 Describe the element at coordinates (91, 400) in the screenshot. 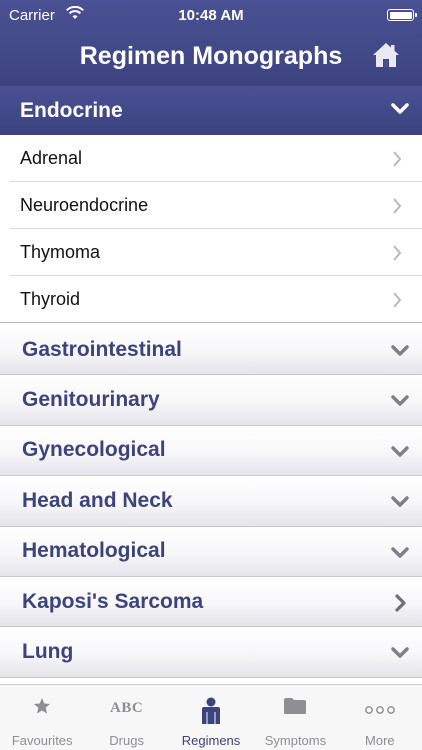

I see `category-label: Genitourinary` at that location.